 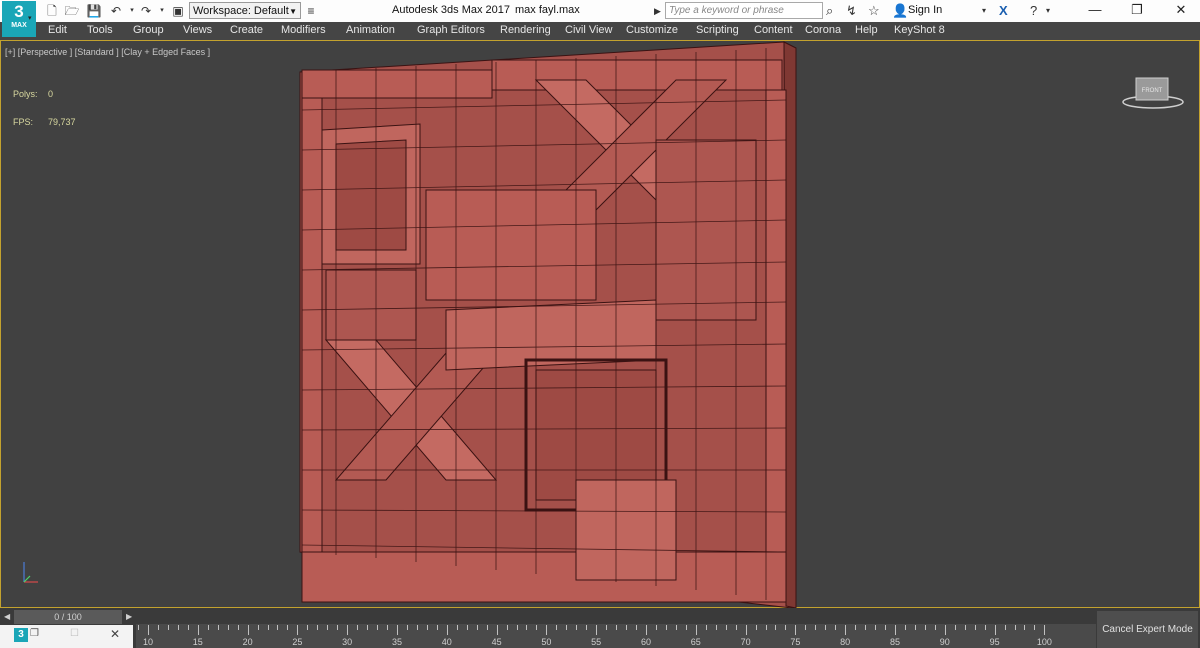 I want to click on timeline-tick-label: 90, so click(x=944, y=642).